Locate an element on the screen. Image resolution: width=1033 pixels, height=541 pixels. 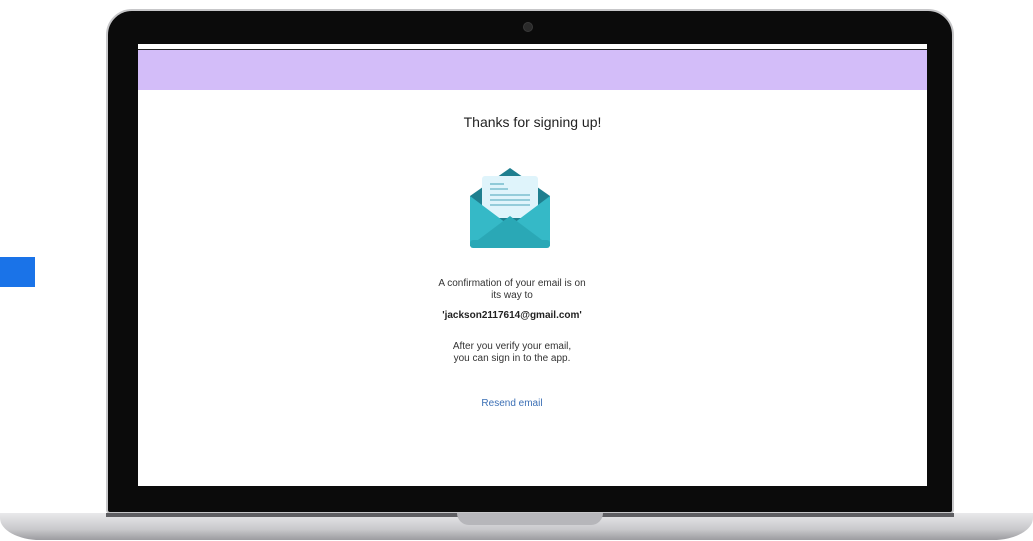
verify-line-2: you can sign in to the app. is located at coordinates (512, 358).